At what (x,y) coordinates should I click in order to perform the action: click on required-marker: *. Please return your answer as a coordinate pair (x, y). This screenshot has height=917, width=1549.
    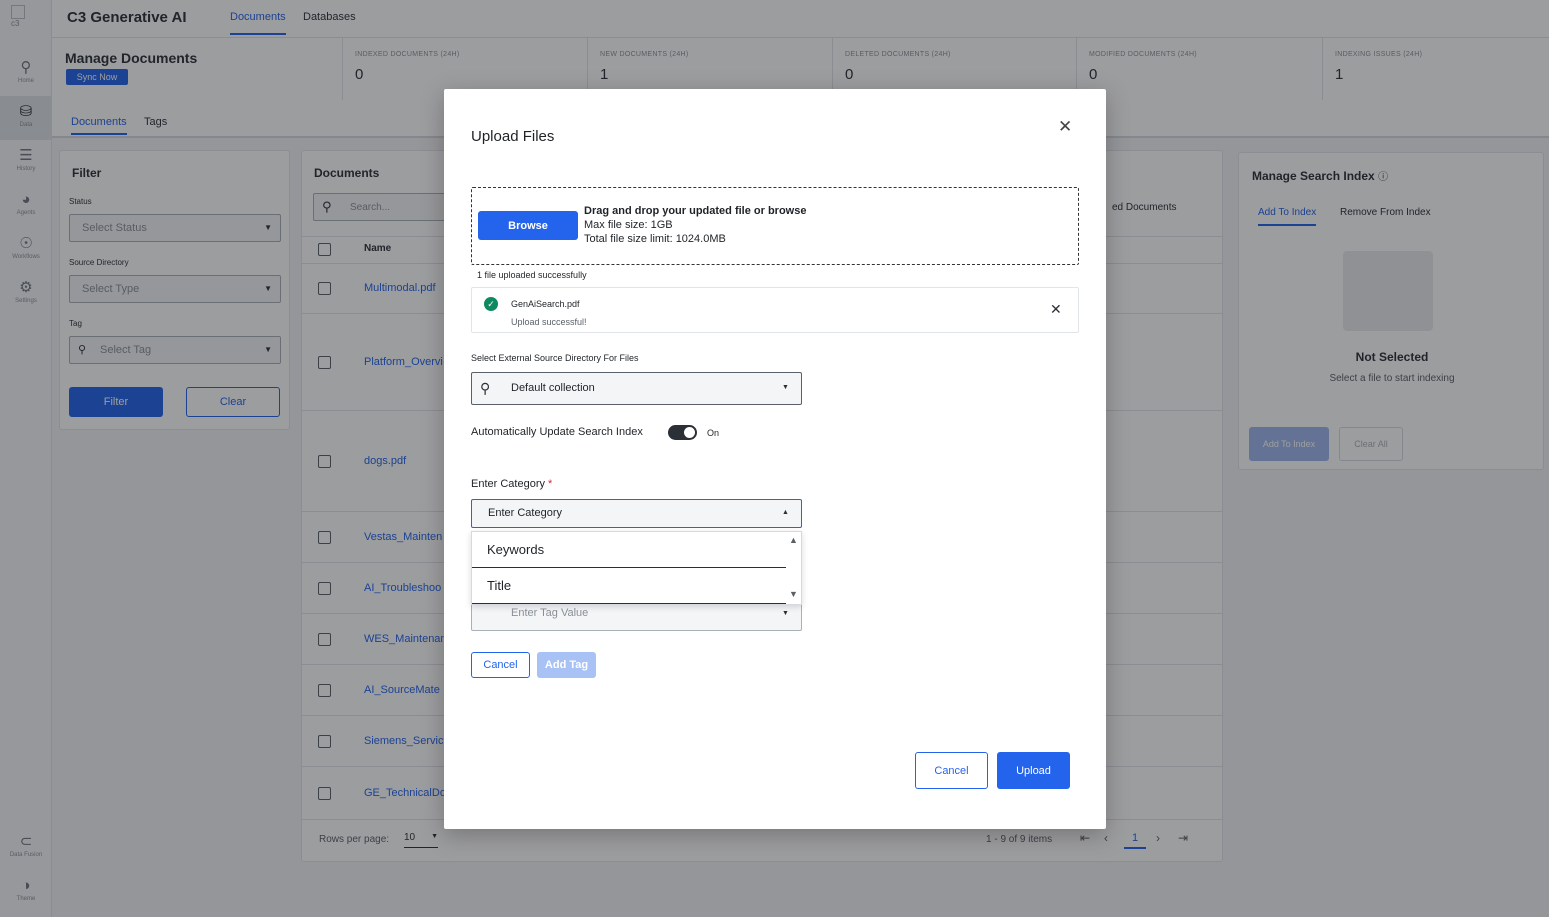
    Looking at the image, I should click on (550, 484).